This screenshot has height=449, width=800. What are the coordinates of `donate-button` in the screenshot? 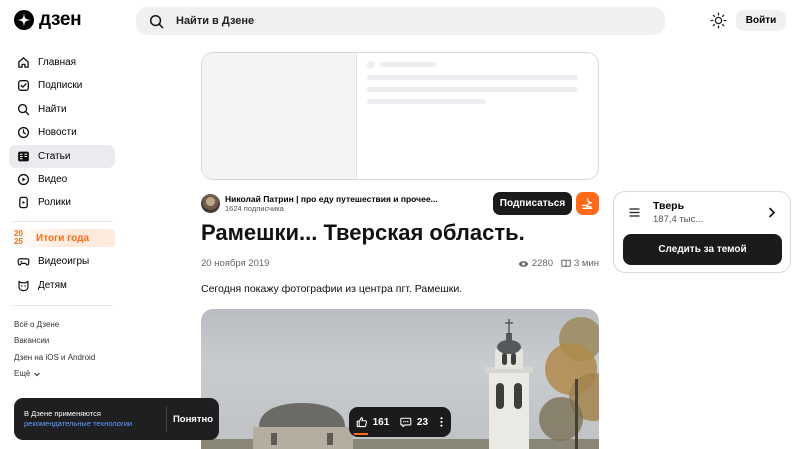 It's located at (587, 203).